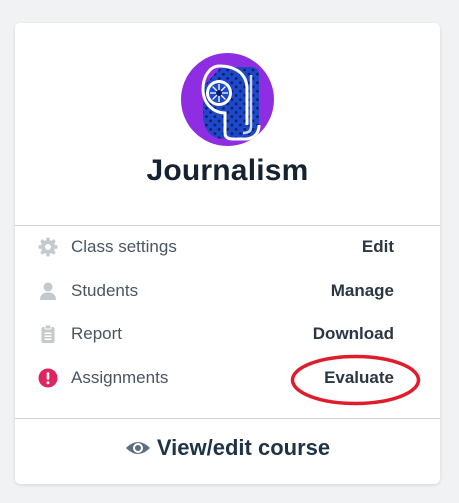  I want to click on menu-row-students: Students Manage, so click(215, 291).